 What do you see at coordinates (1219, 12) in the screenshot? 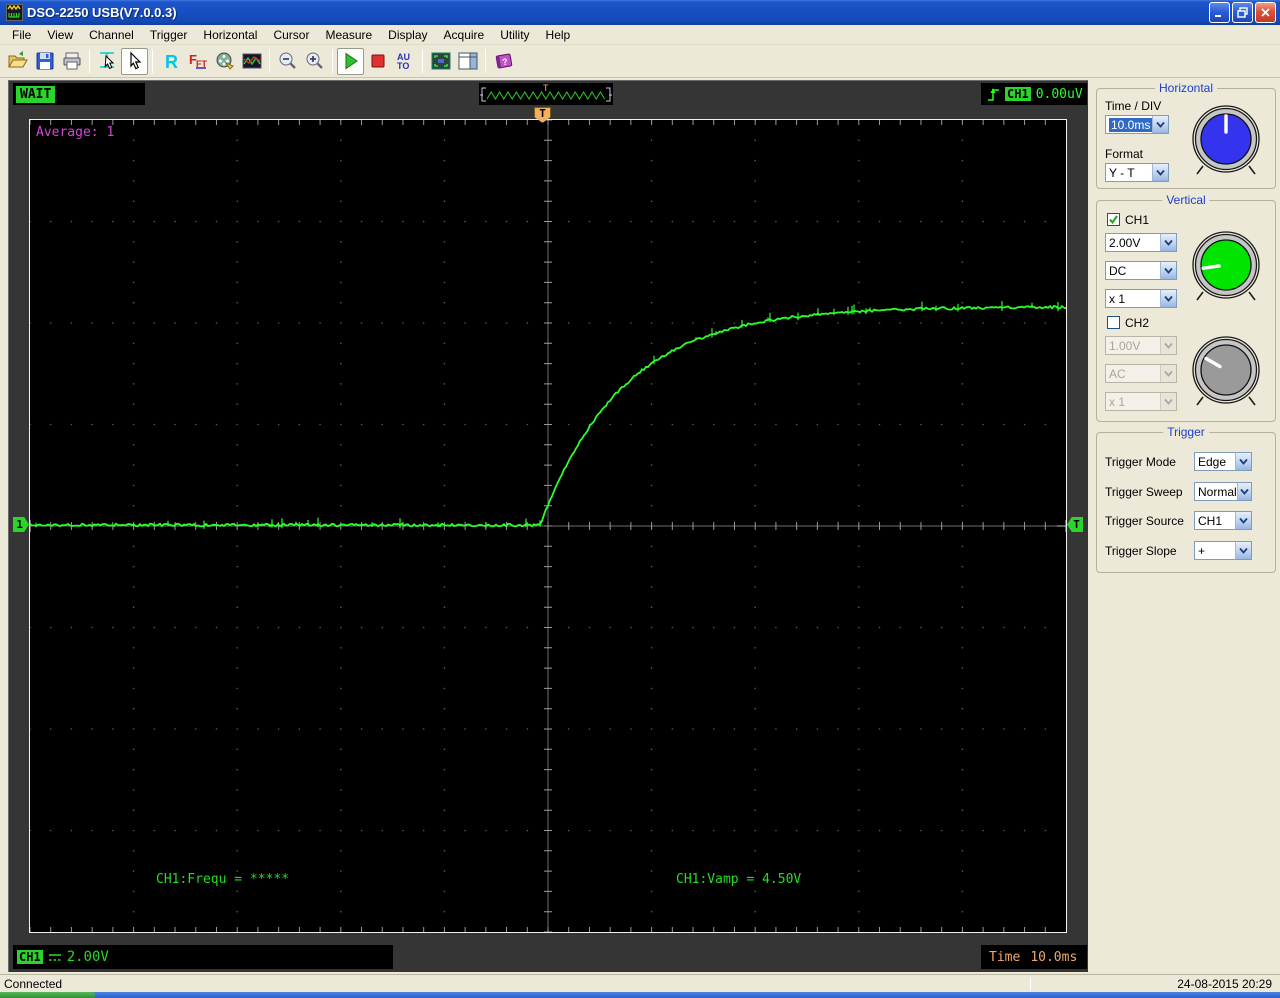
I see `minimize-button` at bounding box center [1219, 12].